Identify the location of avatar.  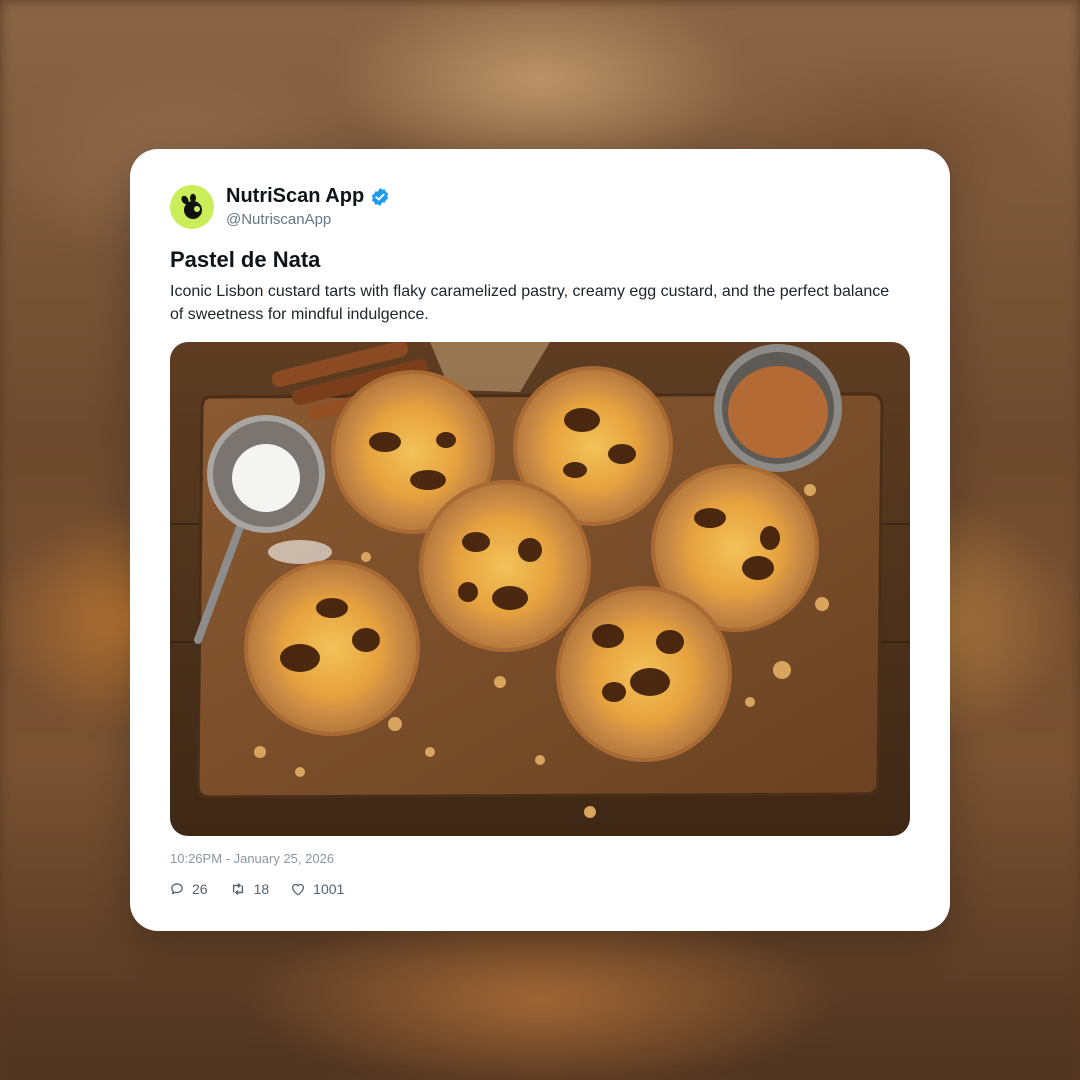
(192, 207).